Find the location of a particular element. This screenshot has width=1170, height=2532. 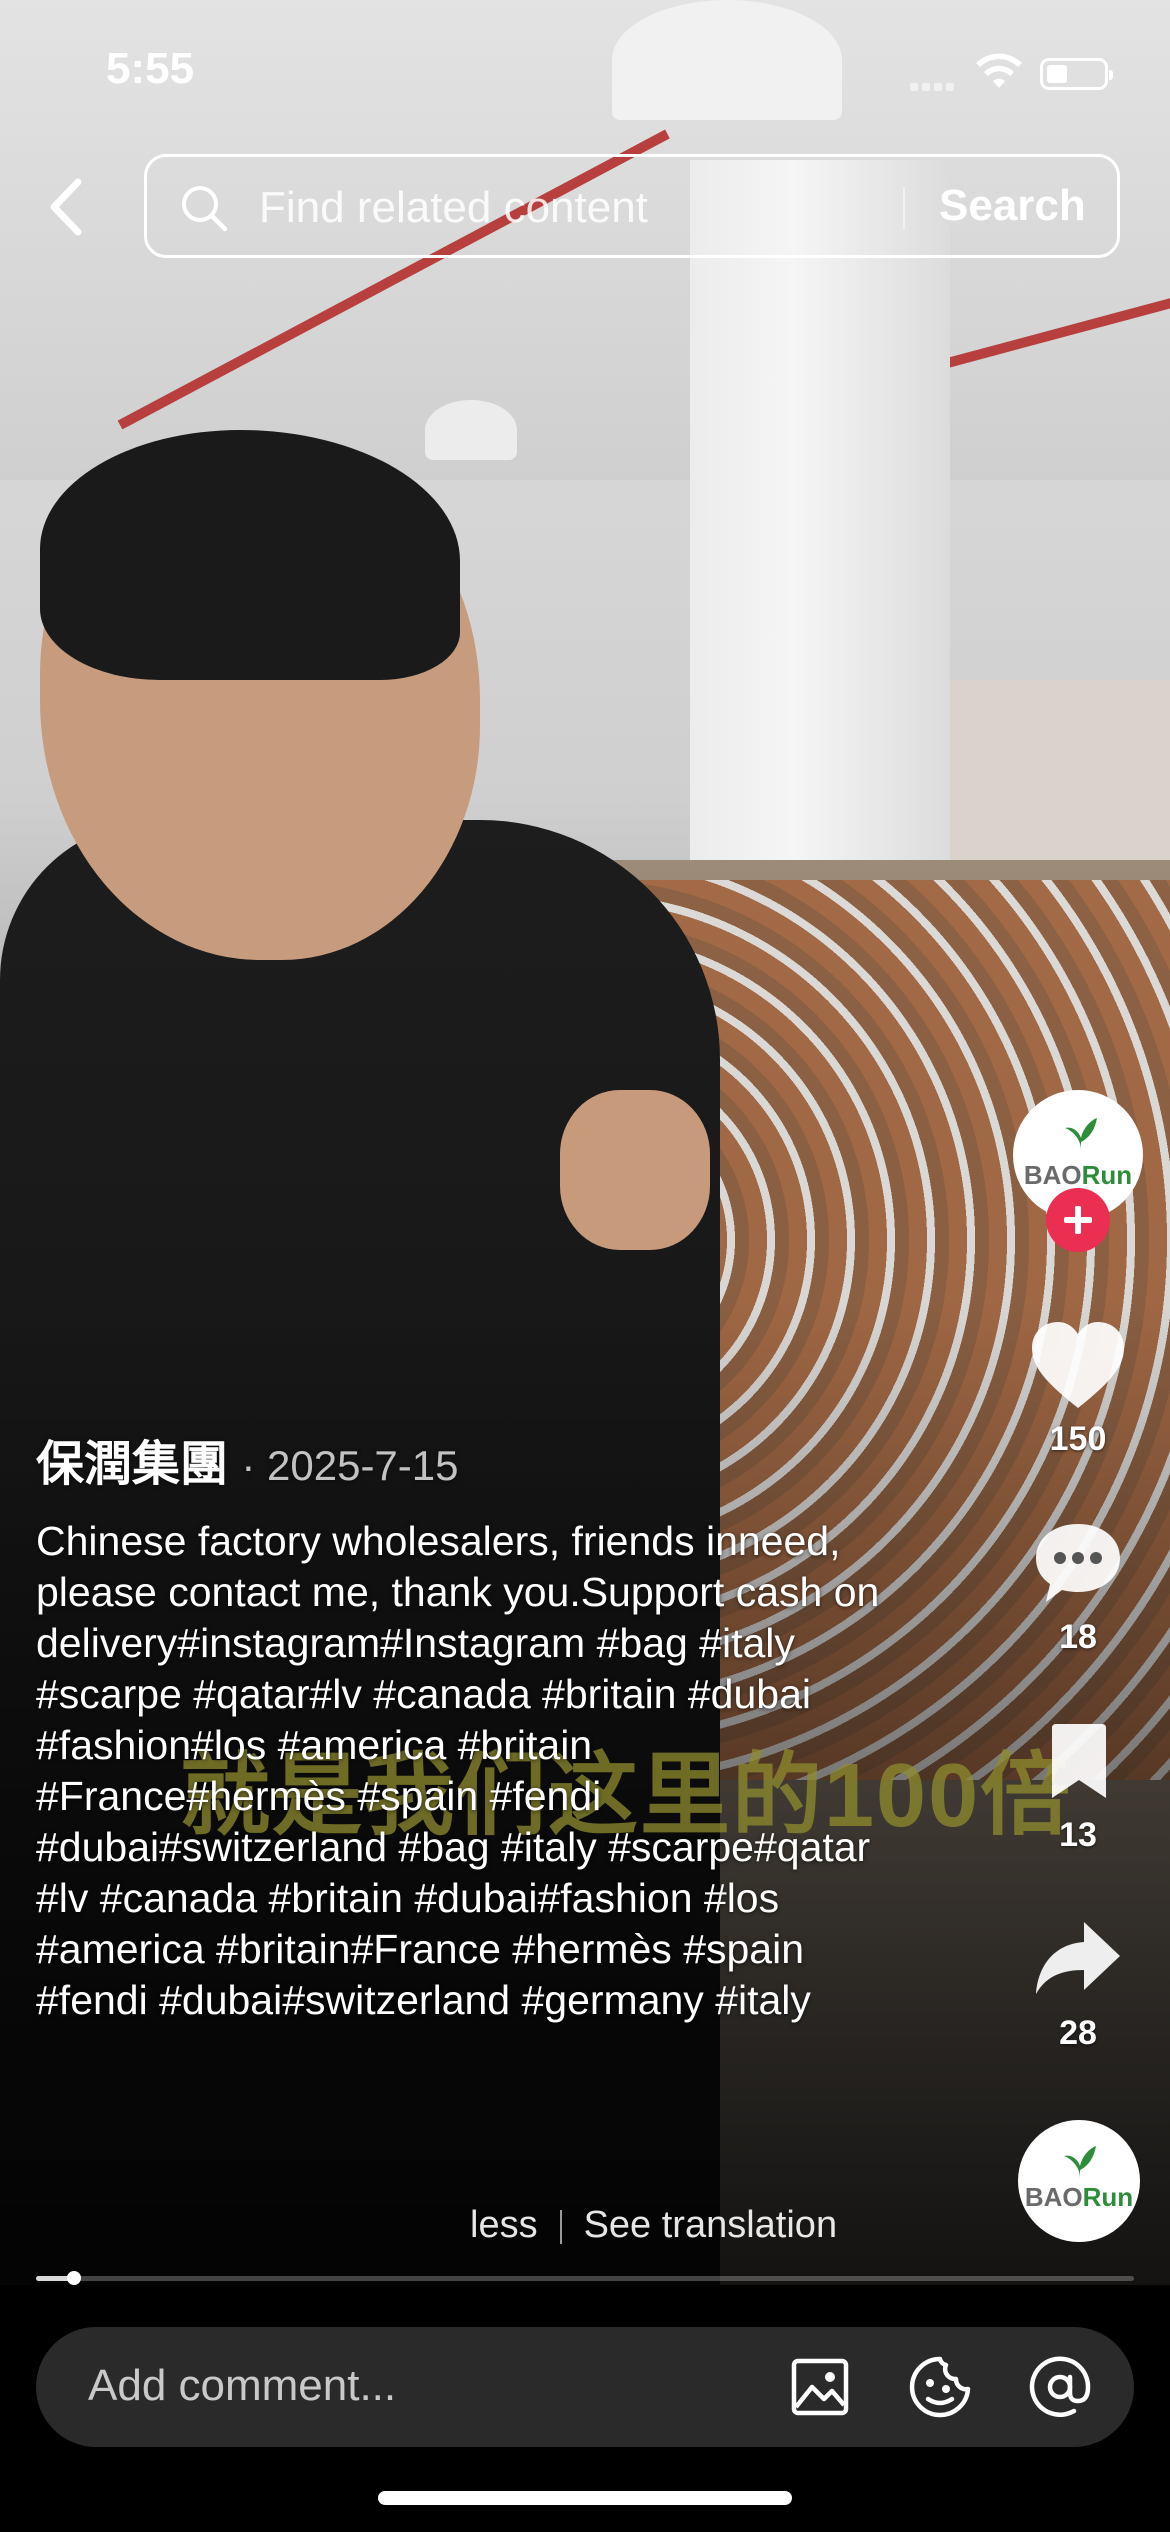

person-hair is located at coordinates (250, 555).